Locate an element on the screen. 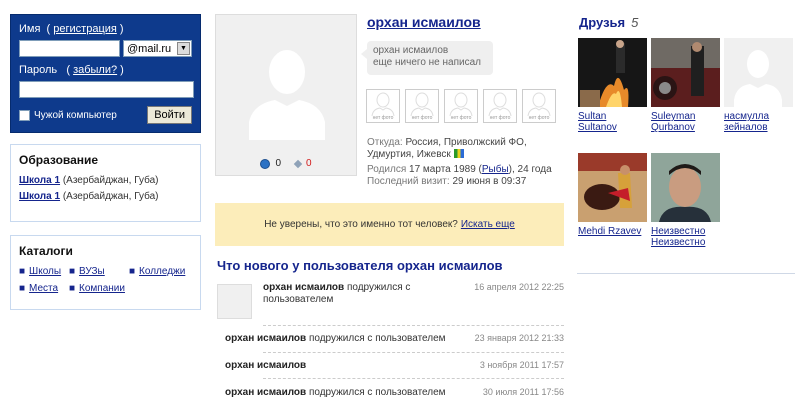  friend-name: Mehdi Rzavev is located at coordinates (612, 231).